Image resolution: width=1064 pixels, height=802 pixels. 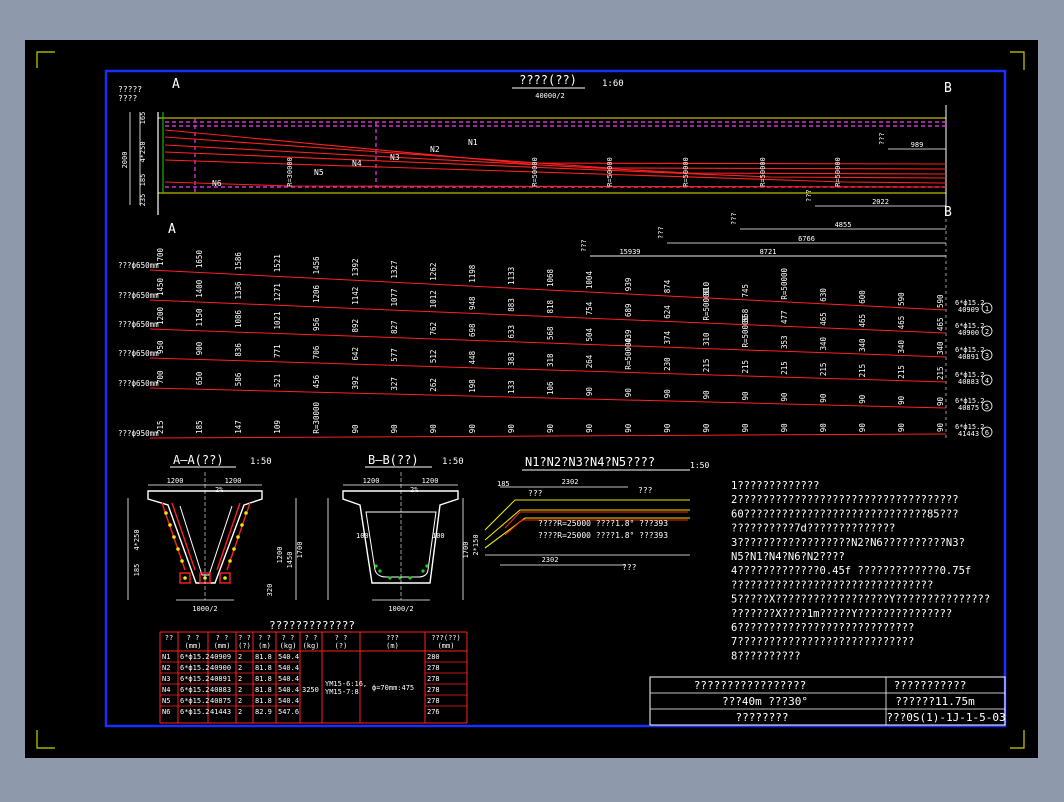 What do you see at coordinates (220, 668) in the screenshot?
I see `table-cell: 40900` at bounding box center [220, 668].